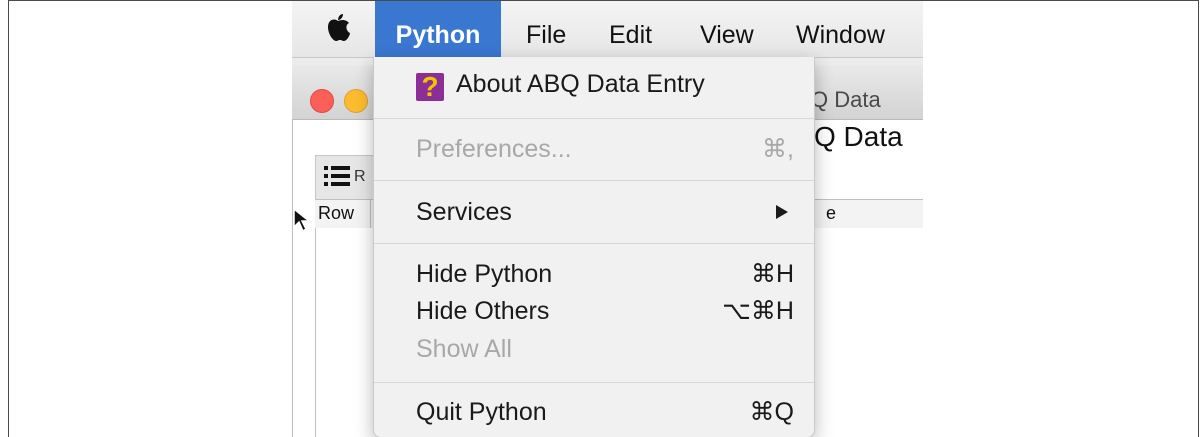  Describe the element at coordinates (594, 274) in the screenshot. I see `menu-item-hide-python: Hide Python ⌘H` at that location.